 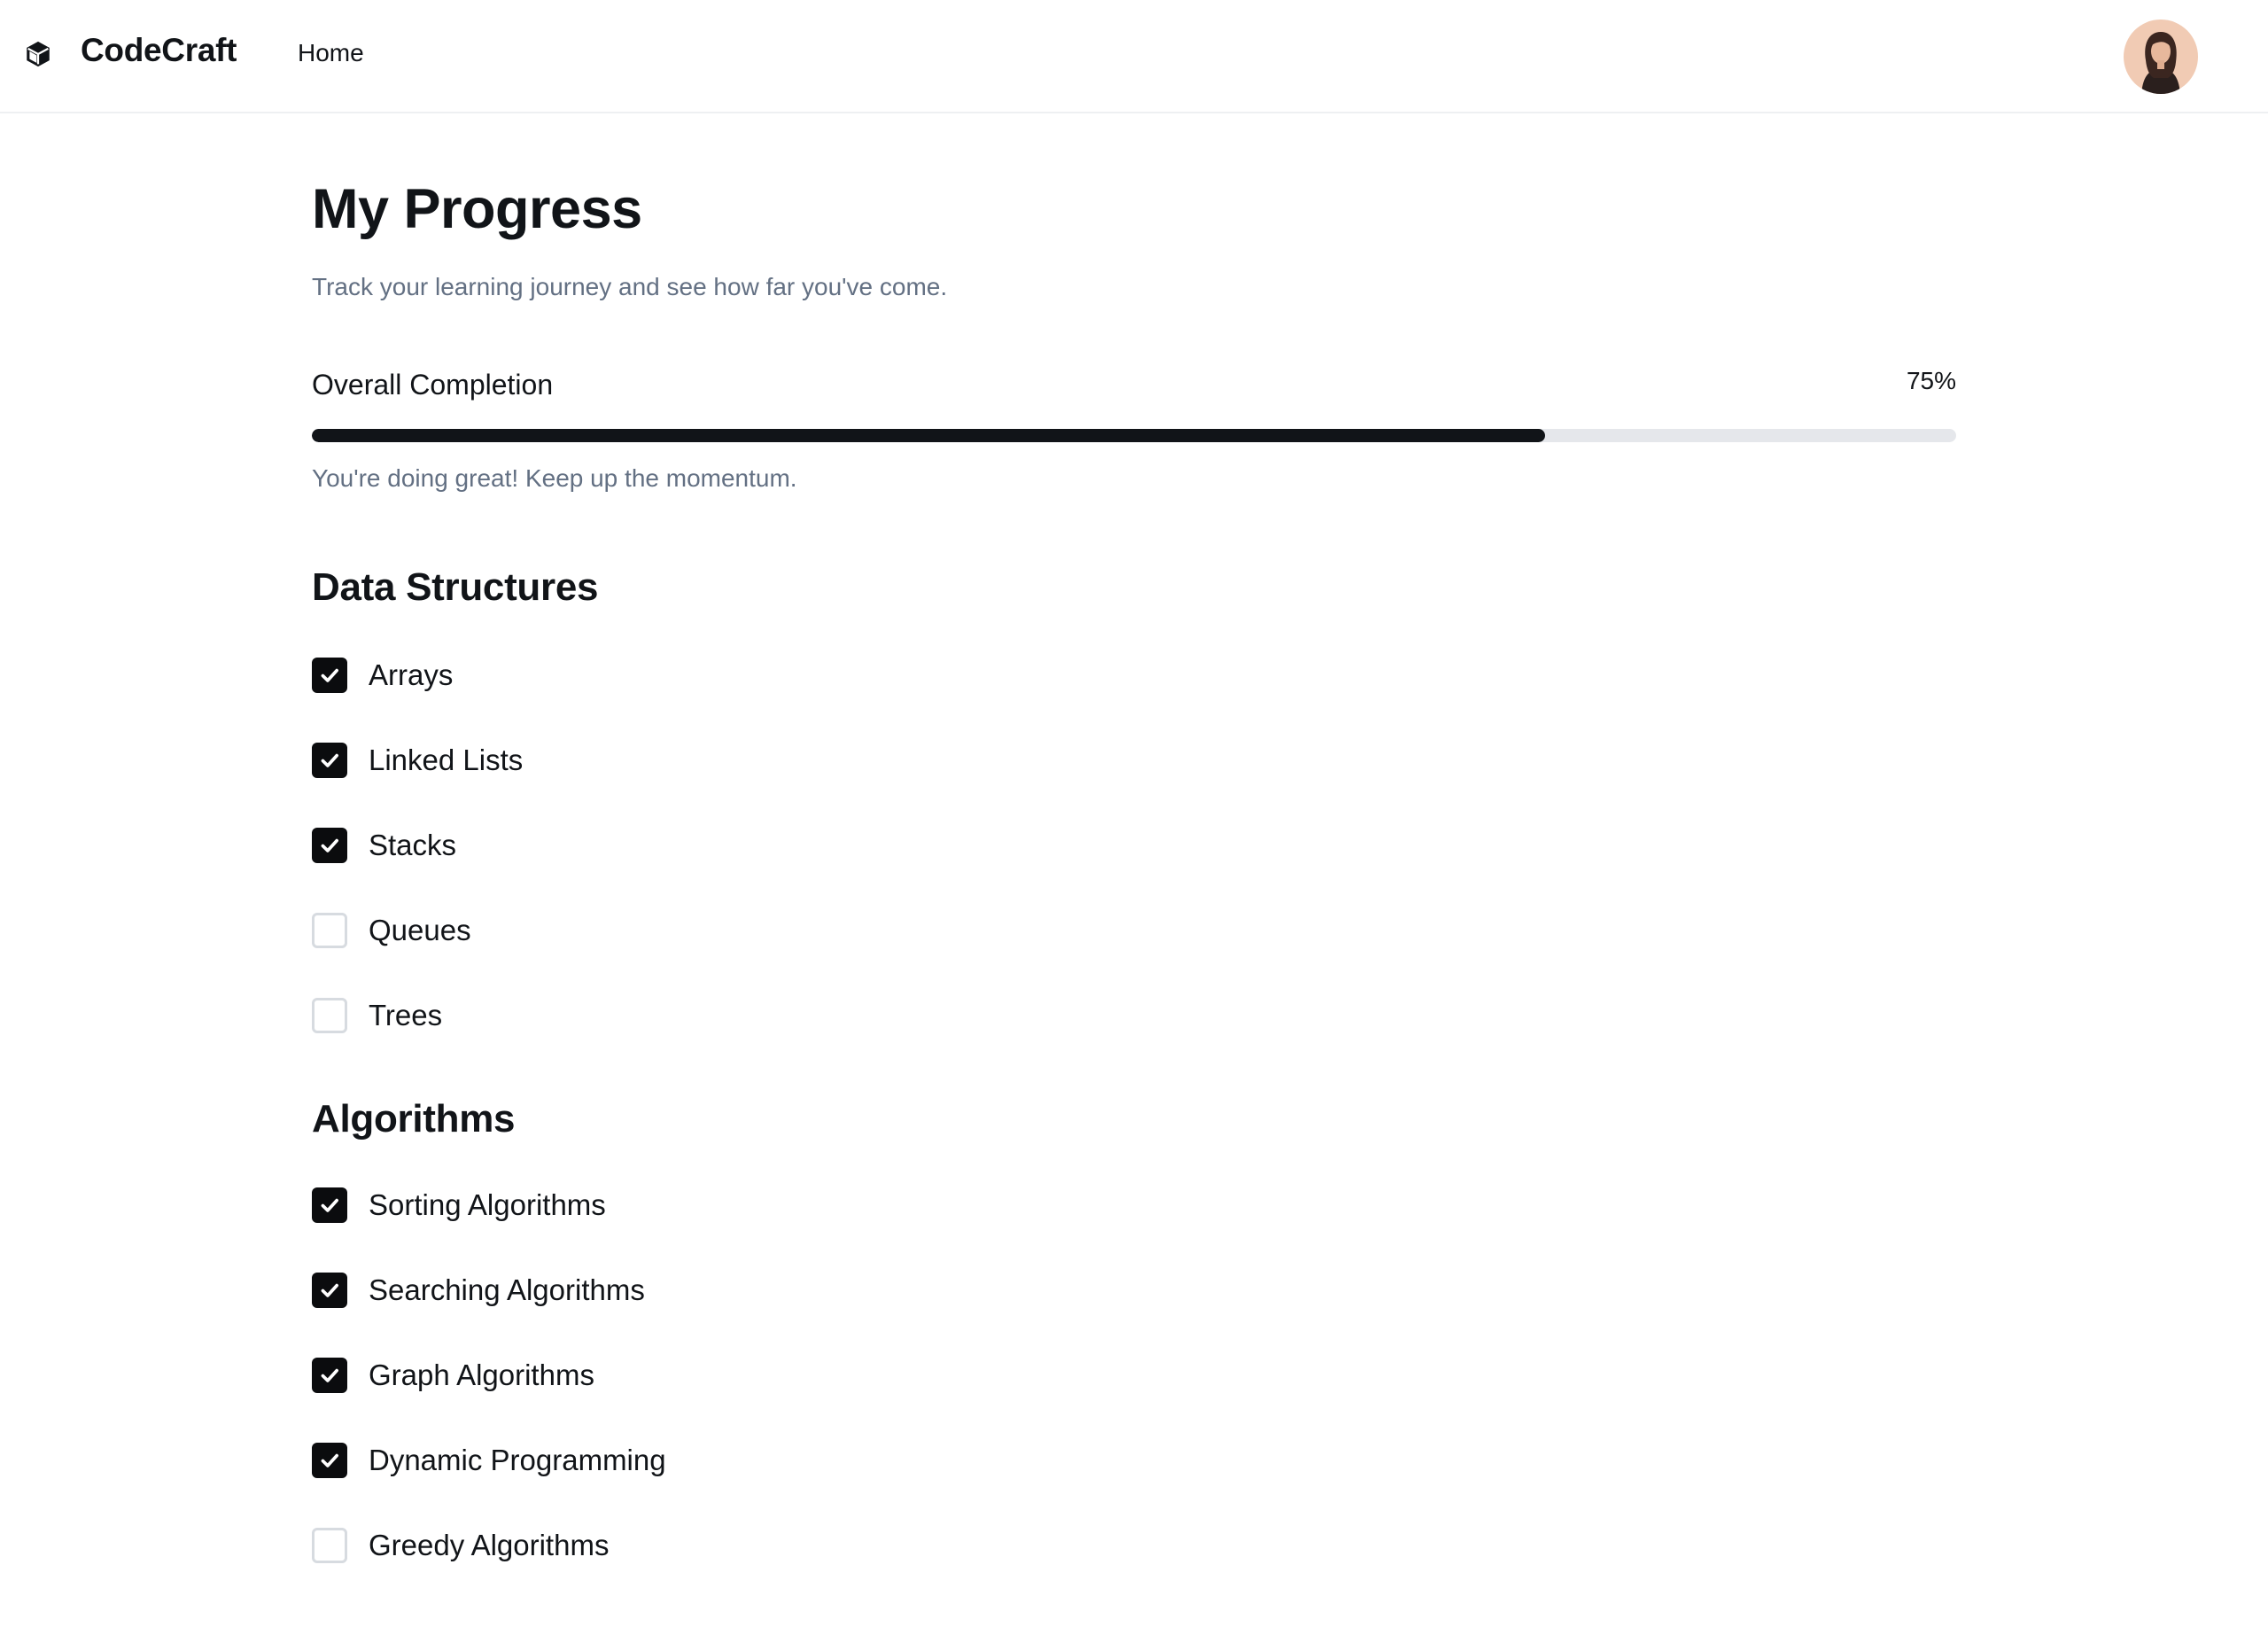 I want to click on checkbox-dynamic-programming, so click(x=329, y=1460).